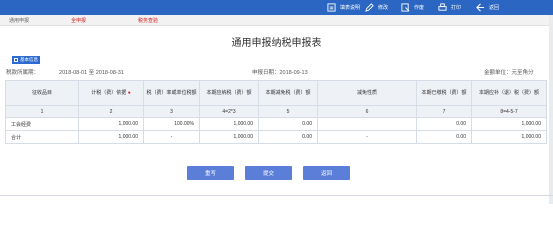 The width and height of the screenshot is (553, 240). I want to click on header-paid: 本期已缴税（费）额, so click(444, 93).